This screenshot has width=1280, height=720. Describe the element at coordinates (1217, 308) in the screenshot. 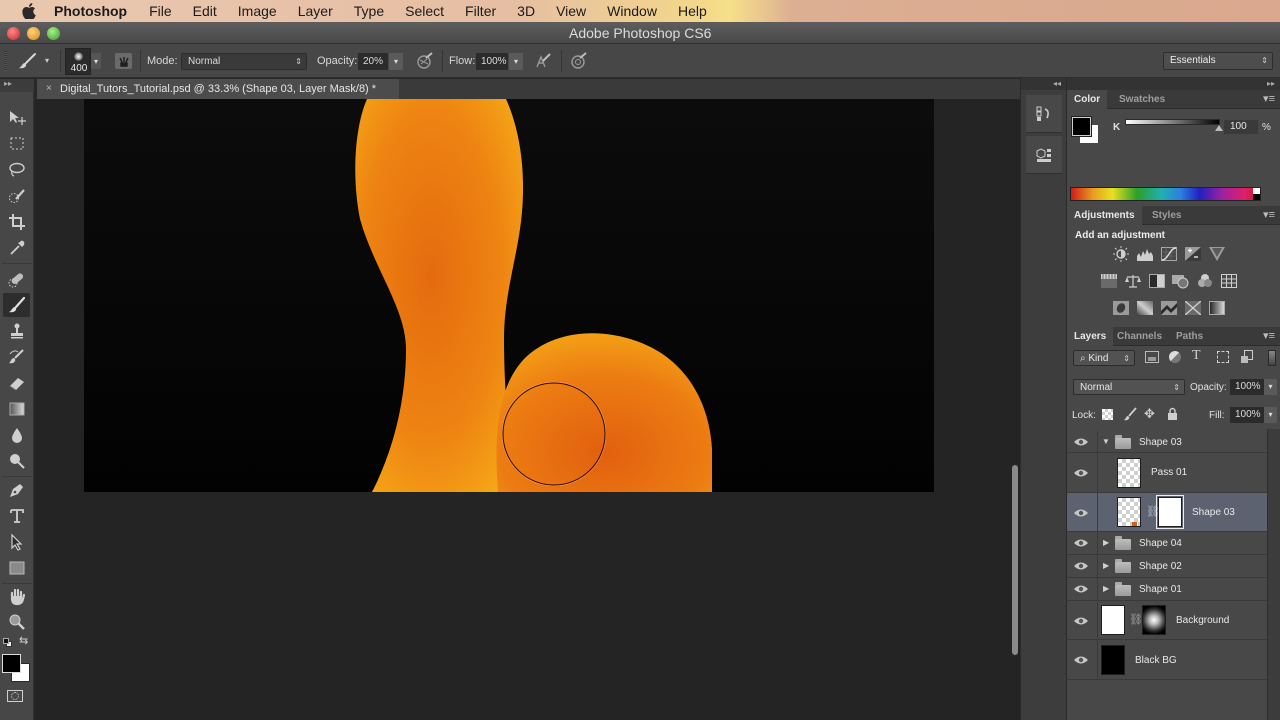

I see `gradient-map-icon` at that location.